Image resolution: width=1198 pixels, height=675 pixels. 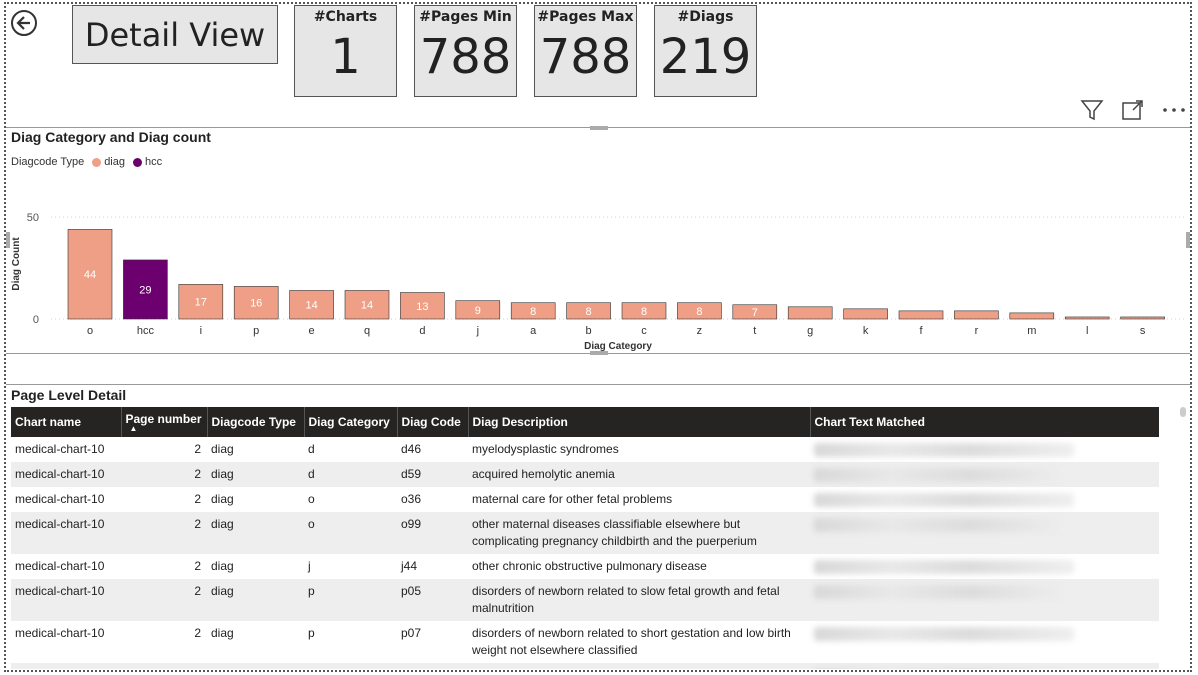 I want to click on data-label: 7, so click(x=755, y=313).